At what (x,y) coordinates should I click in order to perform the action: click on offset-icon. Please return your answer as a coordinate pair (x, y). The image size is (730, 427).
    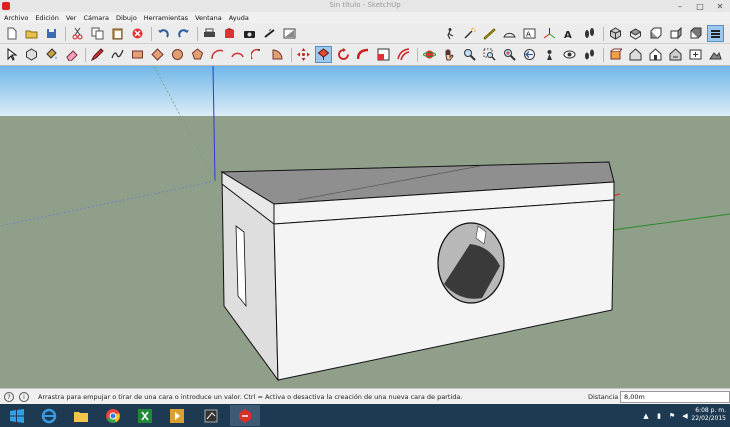
    Looking at the image, I should click on (403, 54).